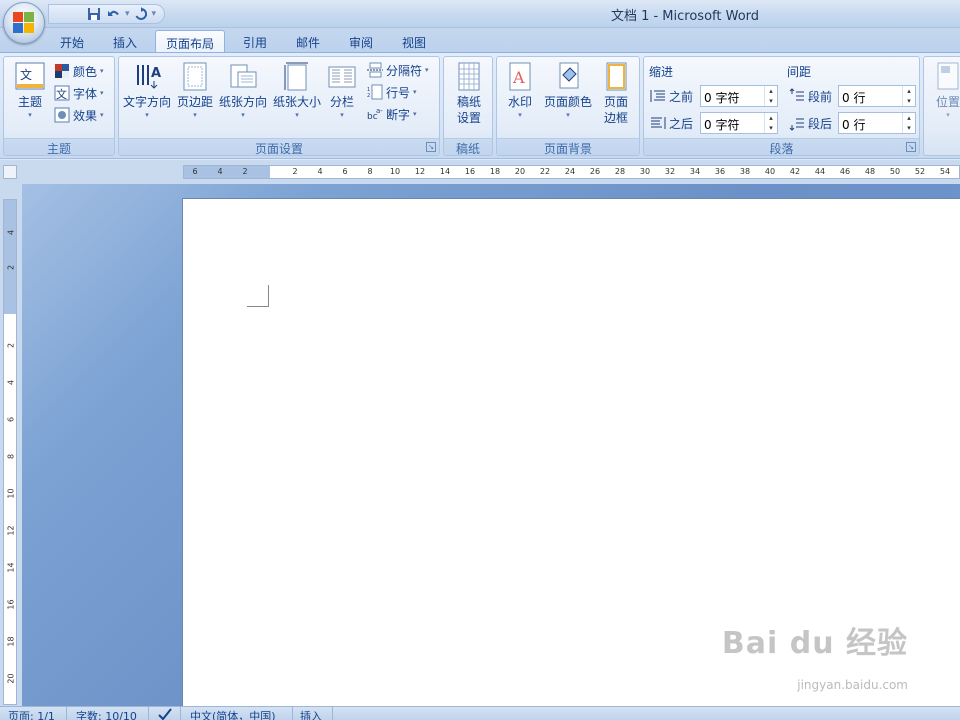 This screenshot has height=720, width=960. What do you see at coordinates (620, 171) in the screenshot?
I see `hruler-tick: 28` at bounding box center [620, 171].